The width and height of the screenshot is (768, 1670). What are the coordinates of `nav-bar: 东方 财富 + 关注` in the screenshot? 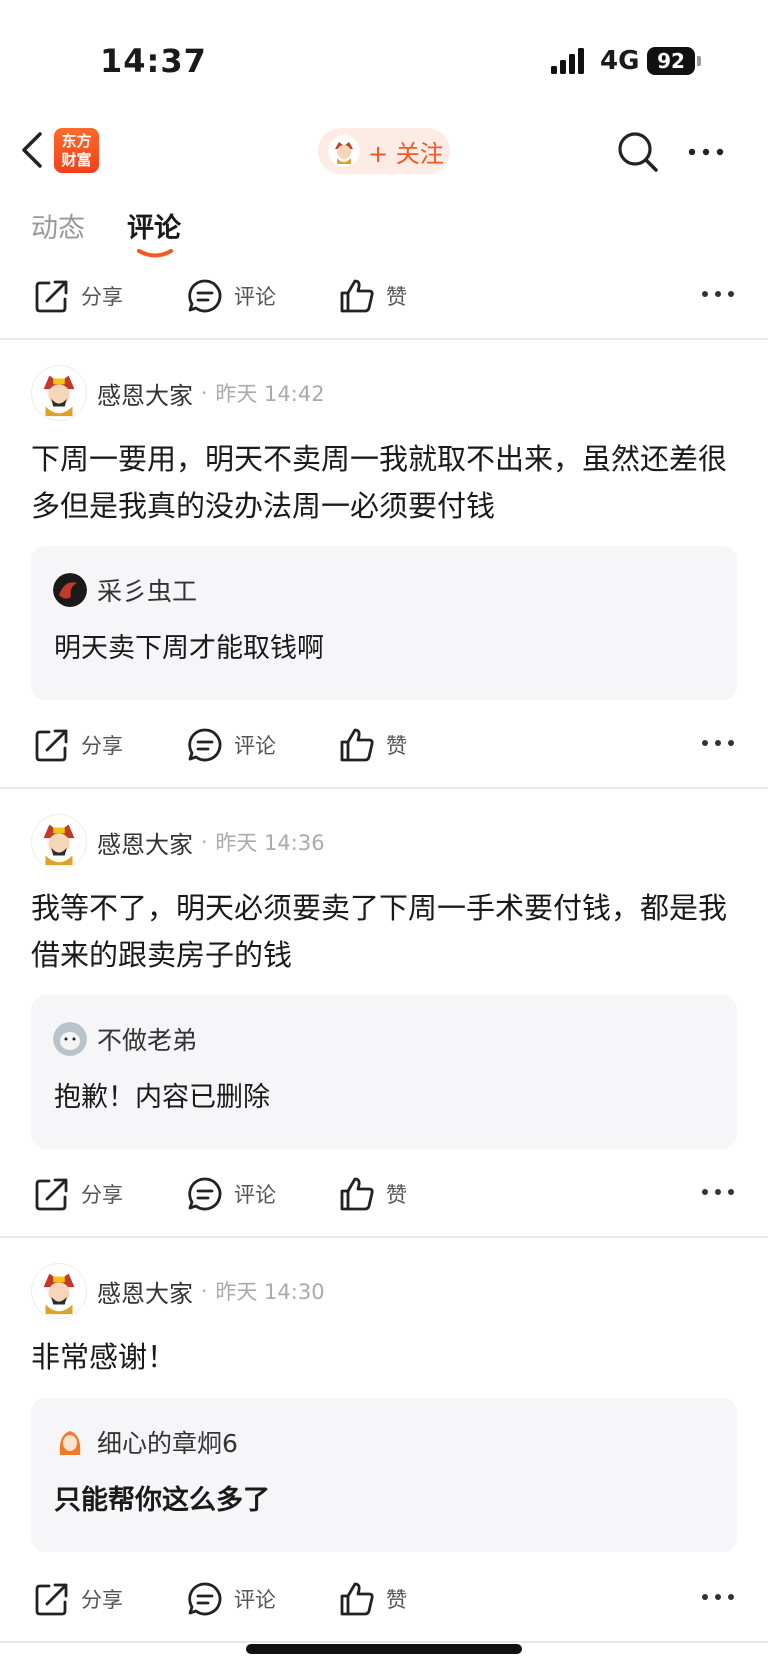 It's located at (384, 150).